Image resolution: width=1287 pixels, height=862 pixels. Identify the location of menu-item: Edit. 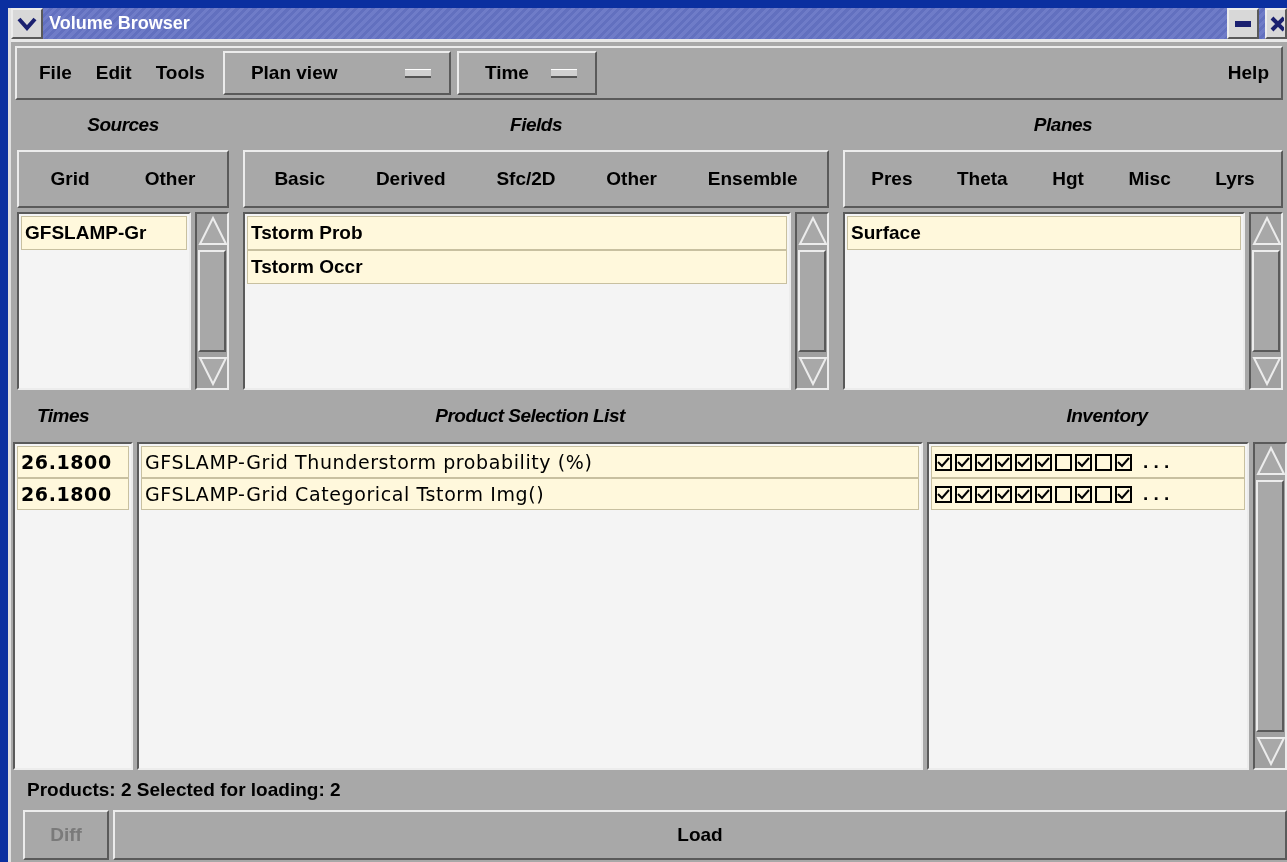
(113, 73).